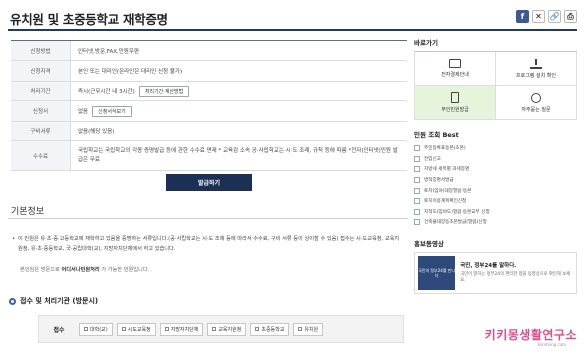 The width and height of the screenshot is (585, 351). I want to click on video-thumbnail: 국민의 정부24를 만나다, so click(437, 272).